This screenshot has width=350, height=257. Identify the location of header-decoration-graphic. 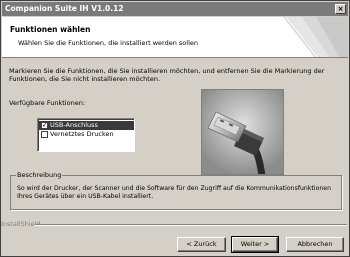
(315, 37).